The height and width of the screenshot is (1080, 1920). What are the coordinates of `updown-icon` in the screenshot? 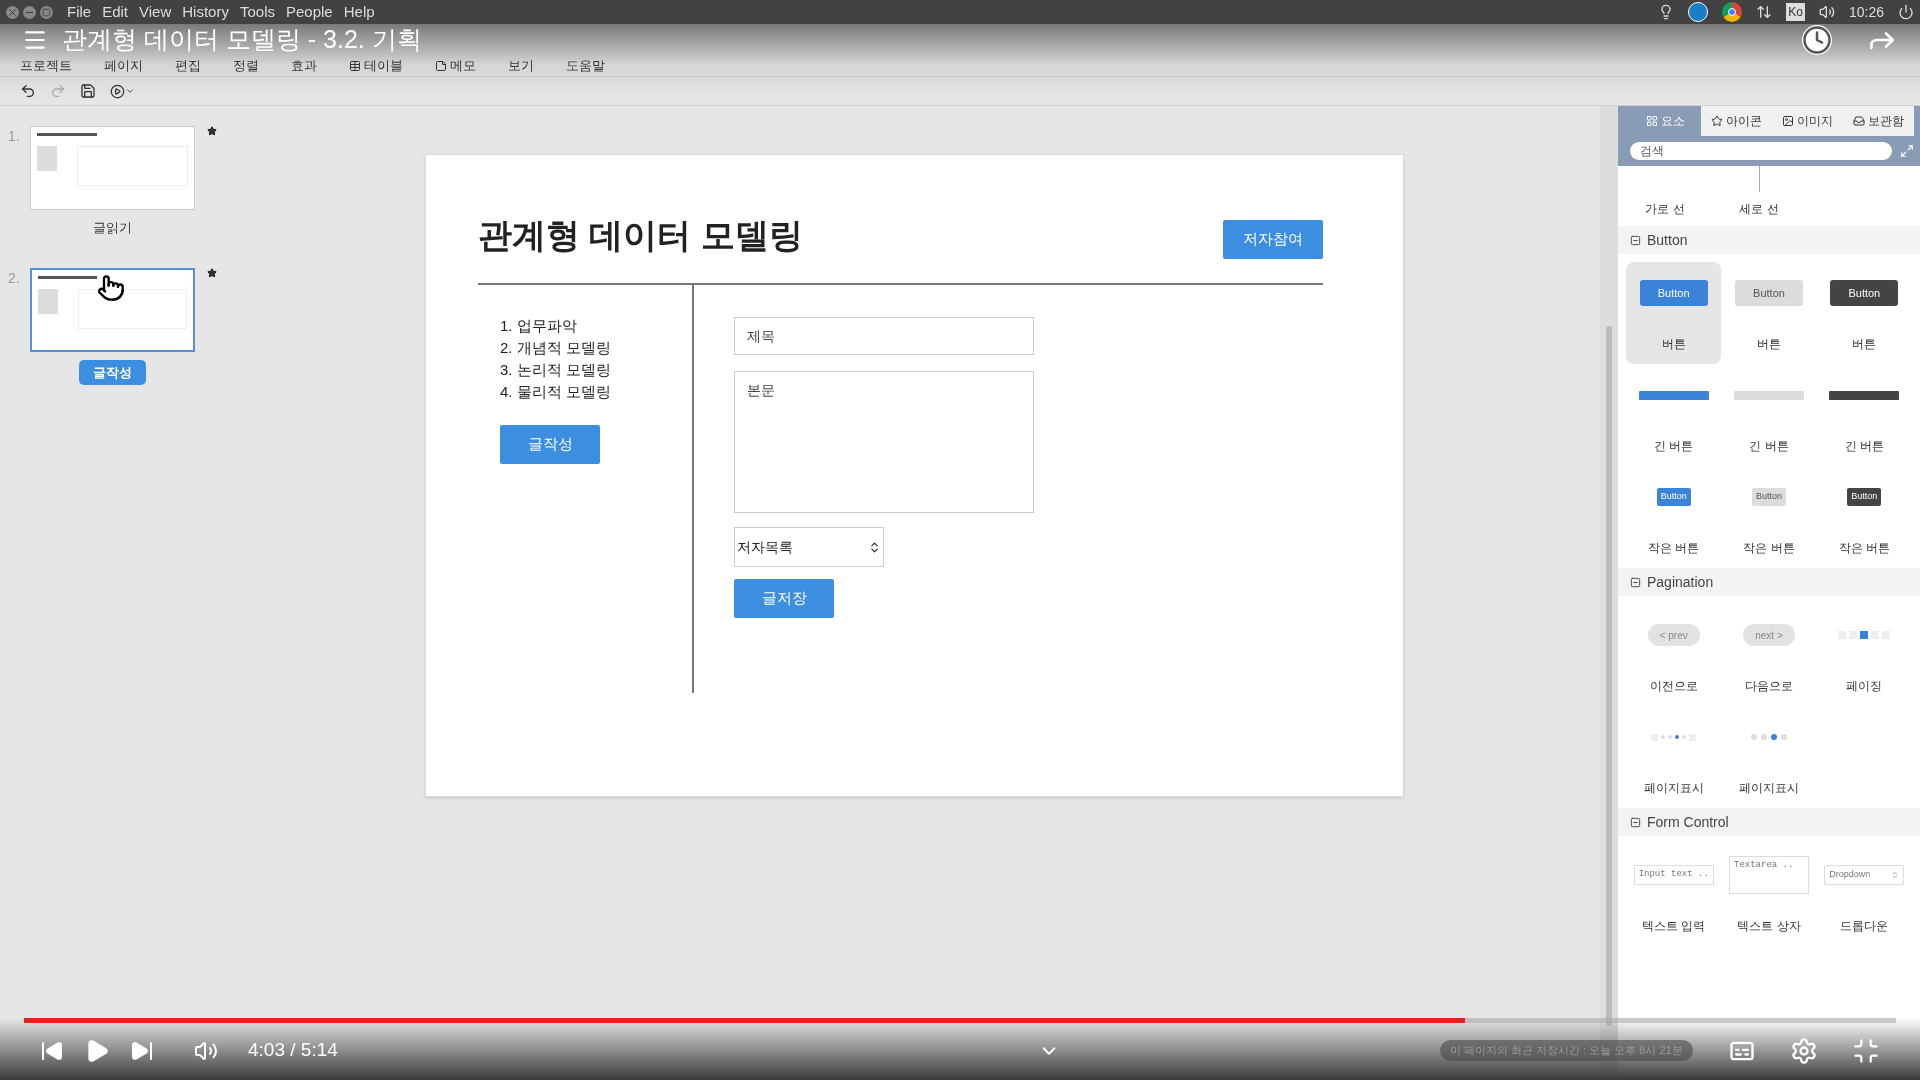 It's located at (1895, 875).